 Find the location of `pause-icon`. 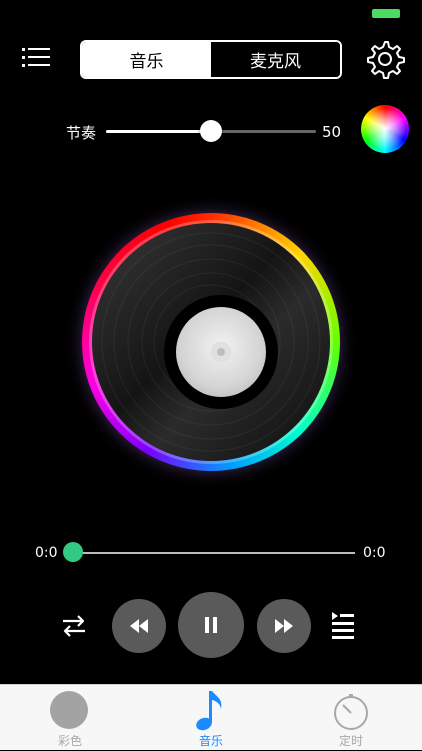

pause-icon is located at coordinates (211, 625).